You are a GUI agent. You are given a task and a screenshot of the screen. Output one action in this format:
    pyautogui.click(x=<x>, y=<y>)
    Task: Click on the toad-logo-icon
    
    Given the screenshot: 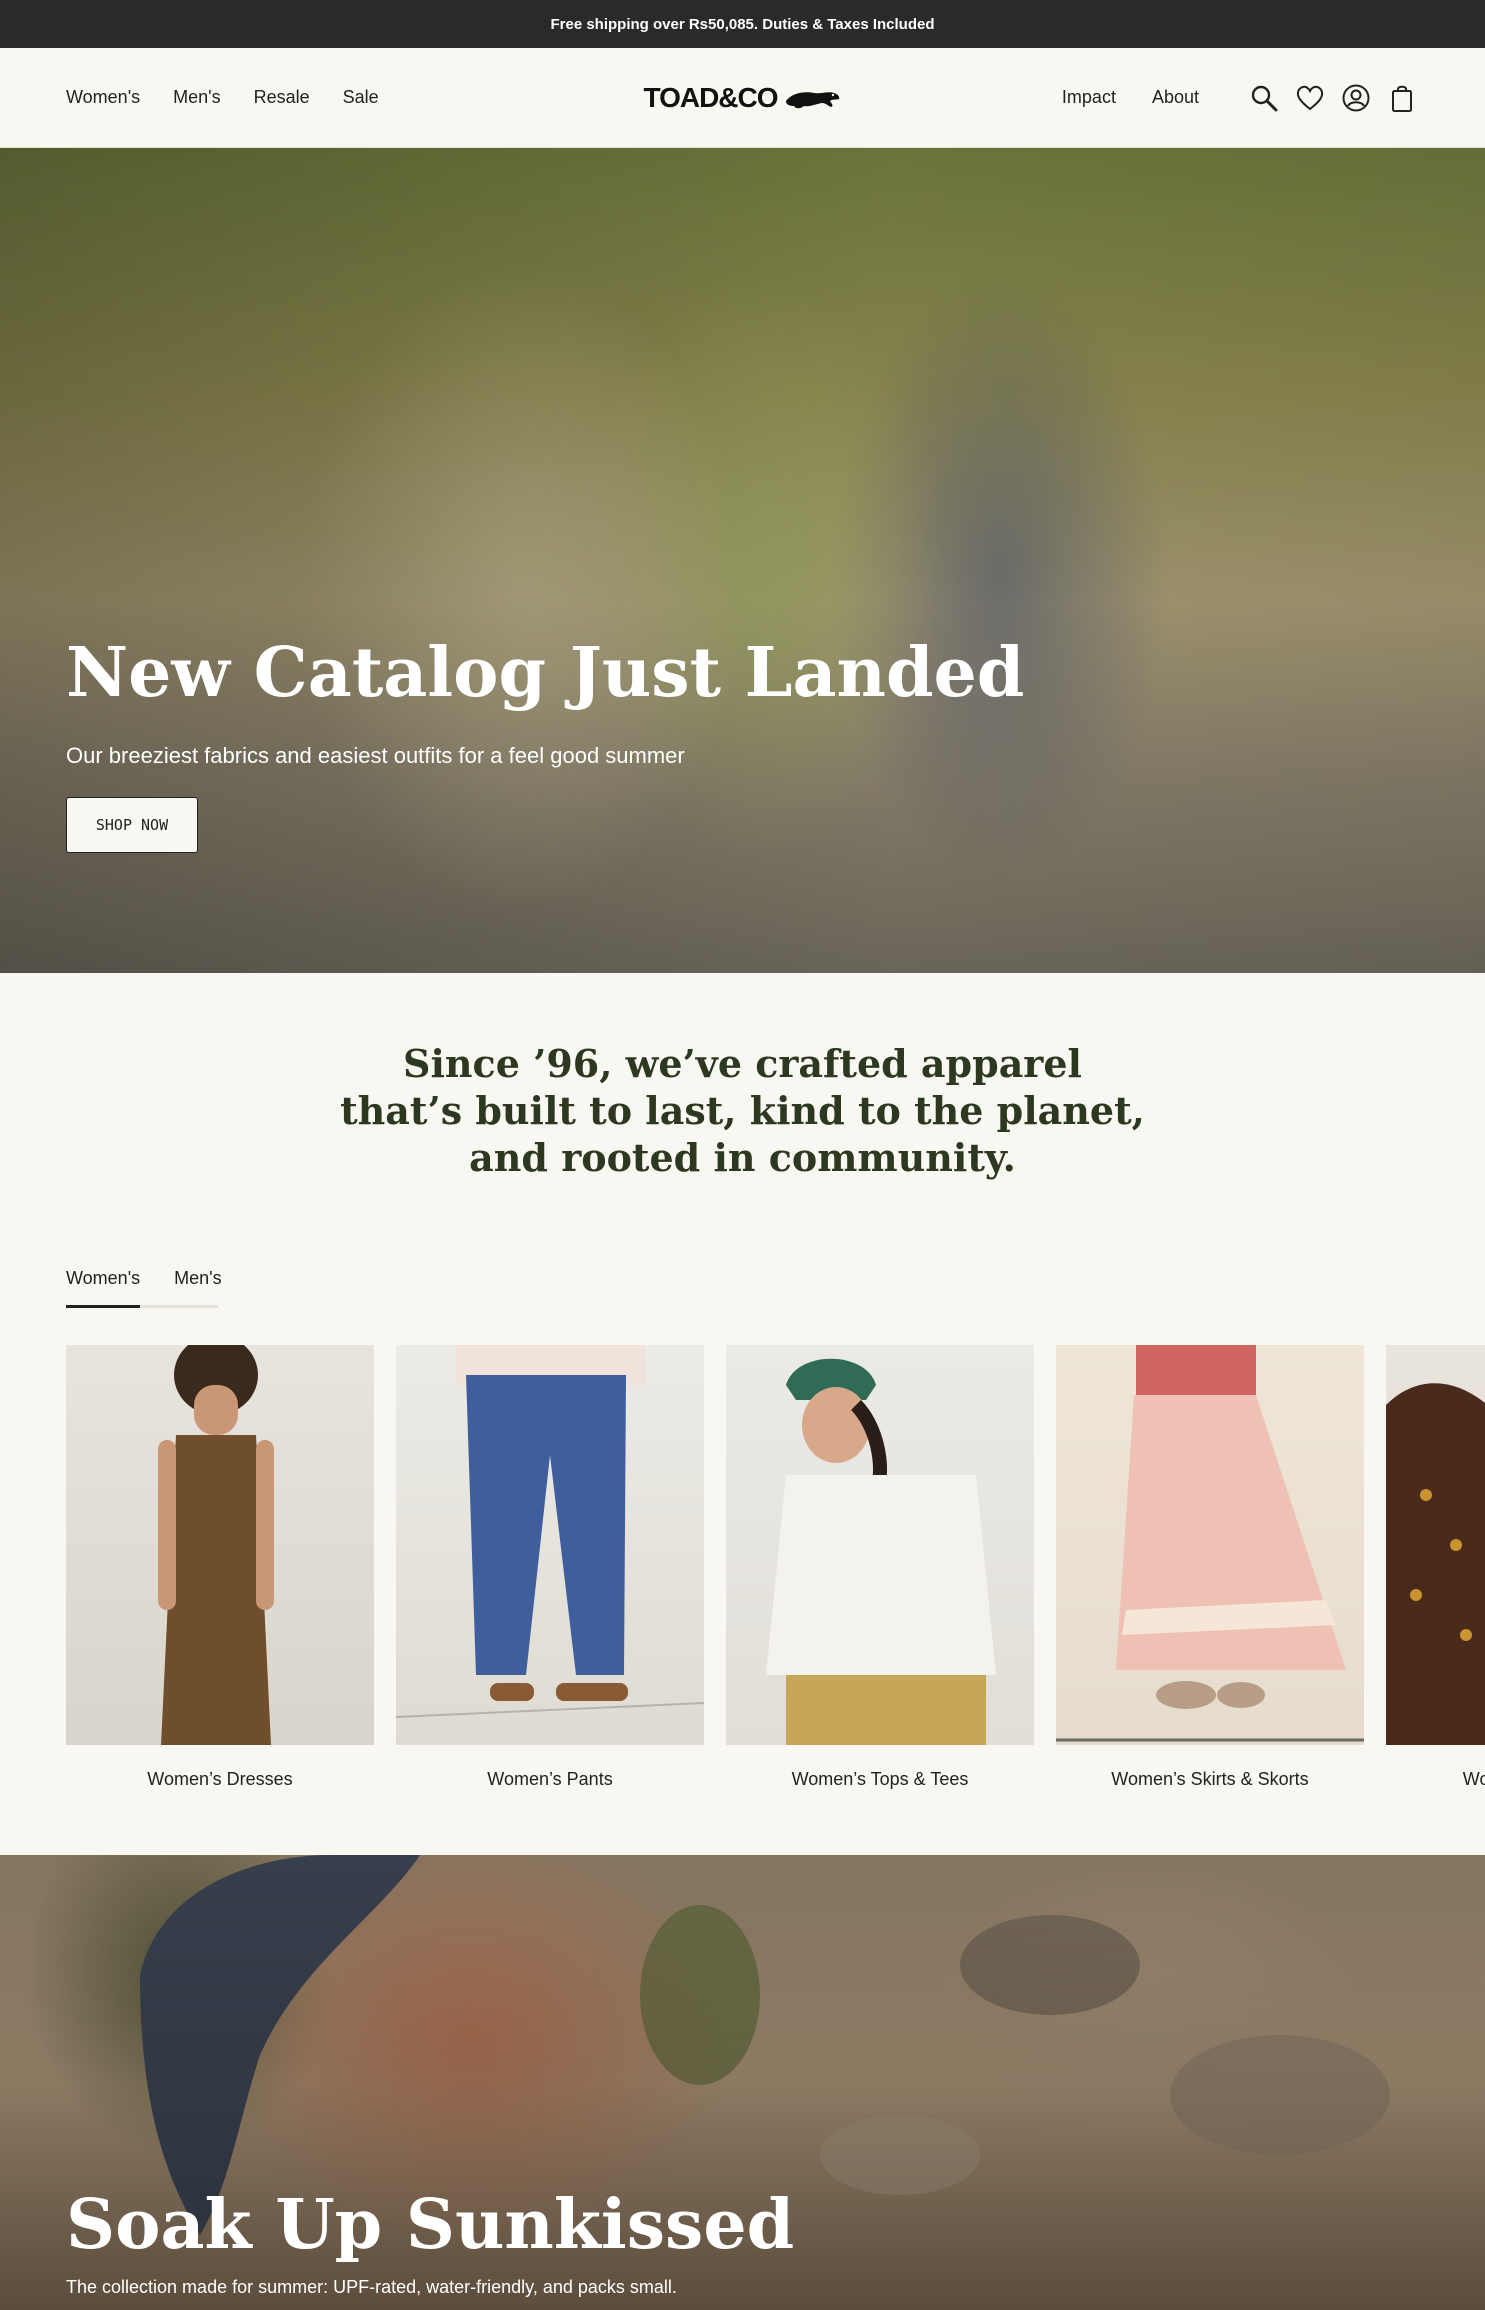 What is the action you would take?
    pyautogui.click(x=812, y=99)
    